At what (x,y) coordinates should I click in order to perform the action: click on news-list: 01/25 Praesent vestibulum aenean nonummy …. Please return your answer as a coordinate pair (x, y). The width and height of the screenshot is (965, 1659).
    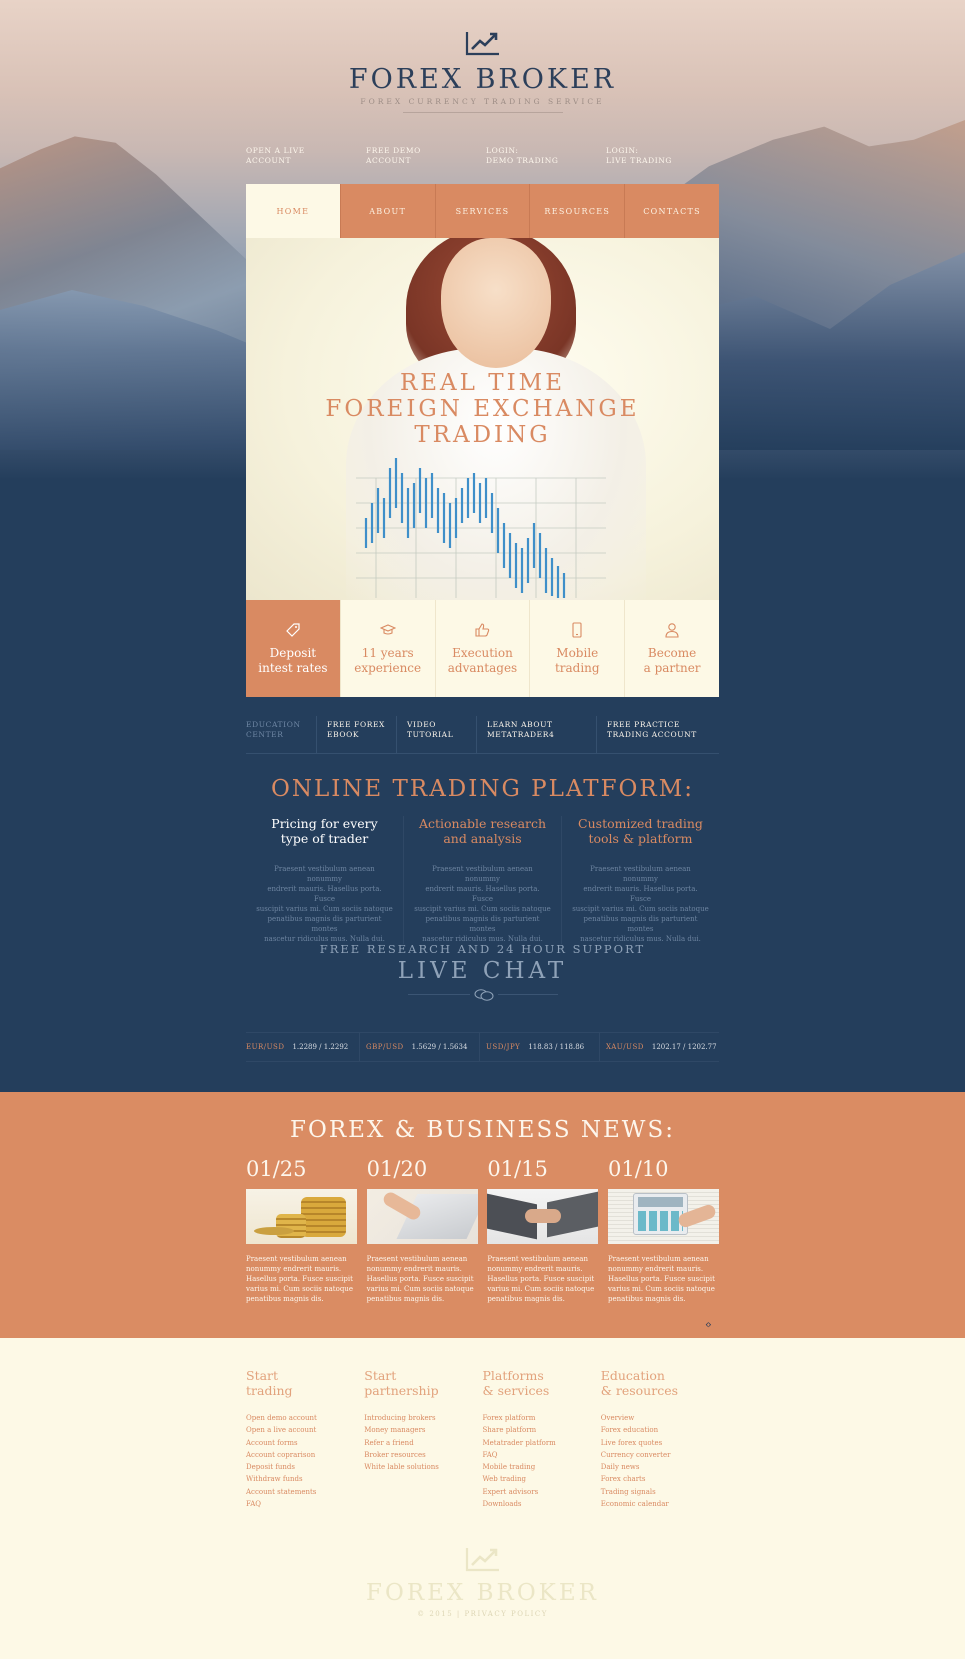
    Looking at the image, I should click on (482, 1230).